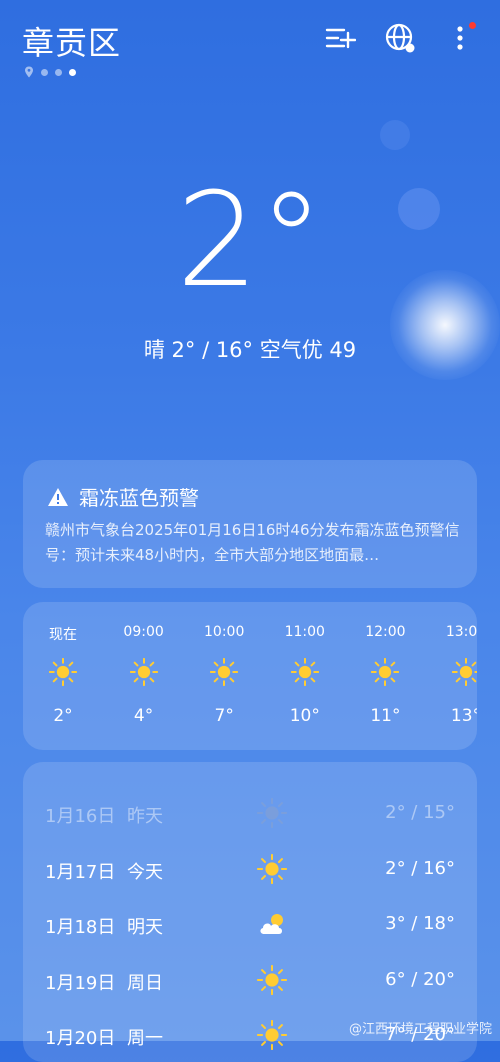  What do you see at coordinates (145, 872) in the screenshot?
I see `day-label: 今天` at bounding box center [145, 872].